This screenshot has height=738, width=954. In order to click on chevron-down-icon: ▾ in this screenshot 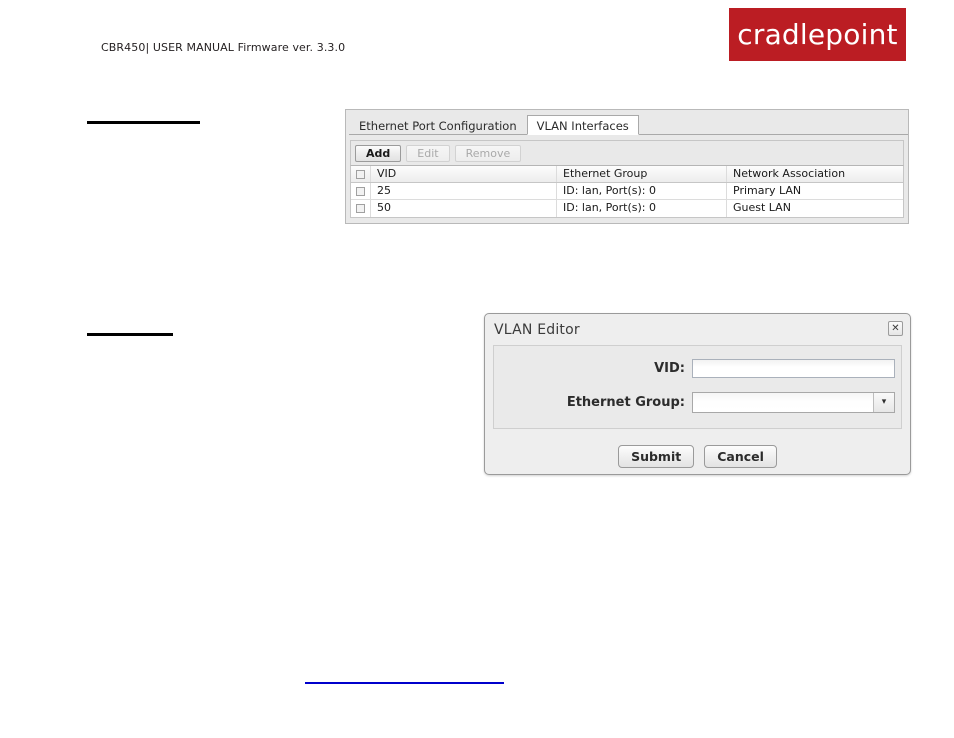, I will do `click(883, 402)`.